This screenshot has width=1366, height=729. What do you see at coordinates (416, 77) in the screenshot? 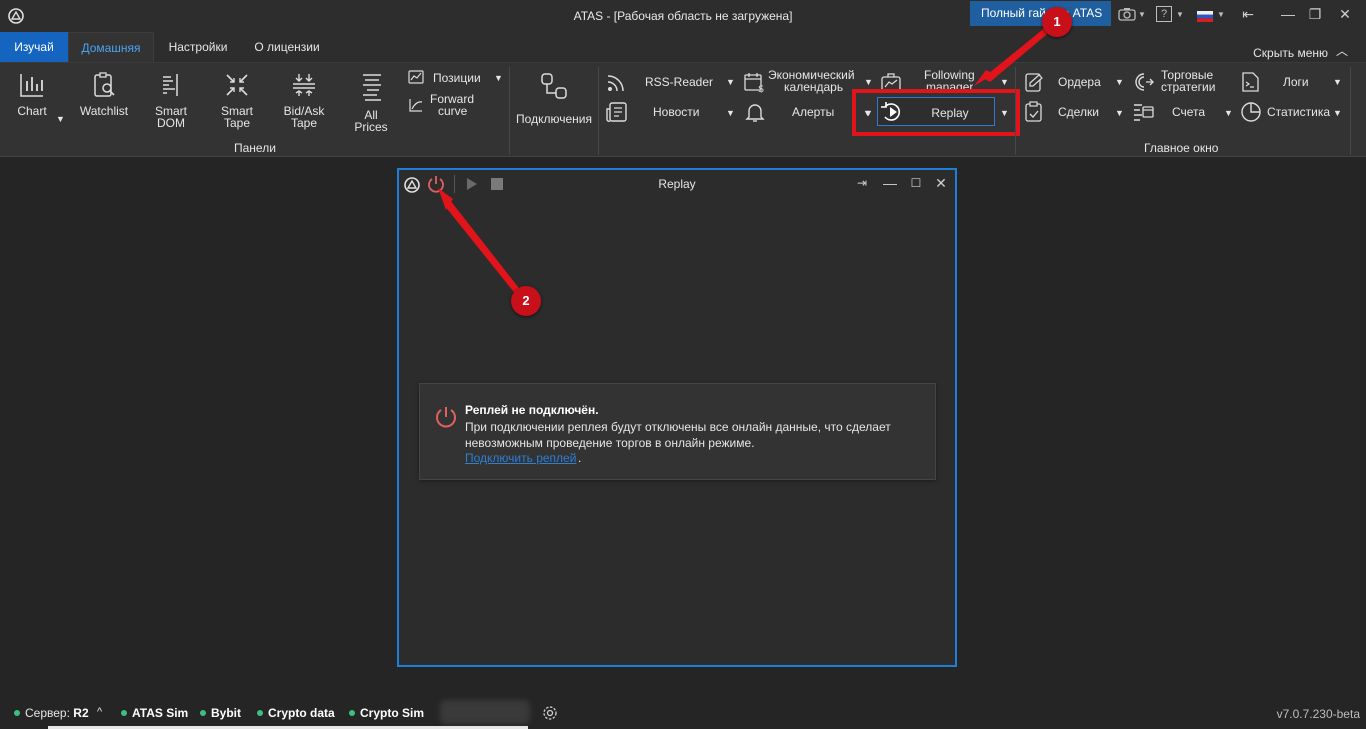
I see `positions-icon` at bounding box center [416, 77].